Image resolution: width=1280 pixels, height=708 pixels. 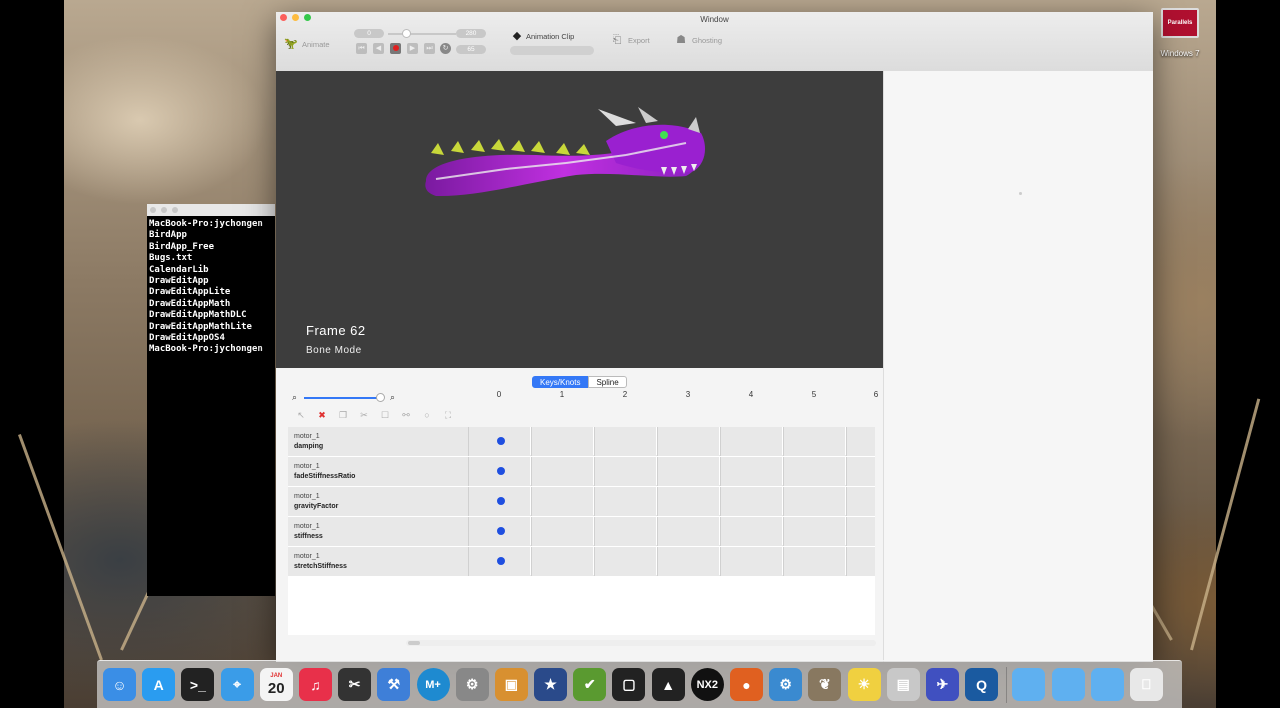 I want to click on dock-app-store-icon: A, so click(x=159, y=684).